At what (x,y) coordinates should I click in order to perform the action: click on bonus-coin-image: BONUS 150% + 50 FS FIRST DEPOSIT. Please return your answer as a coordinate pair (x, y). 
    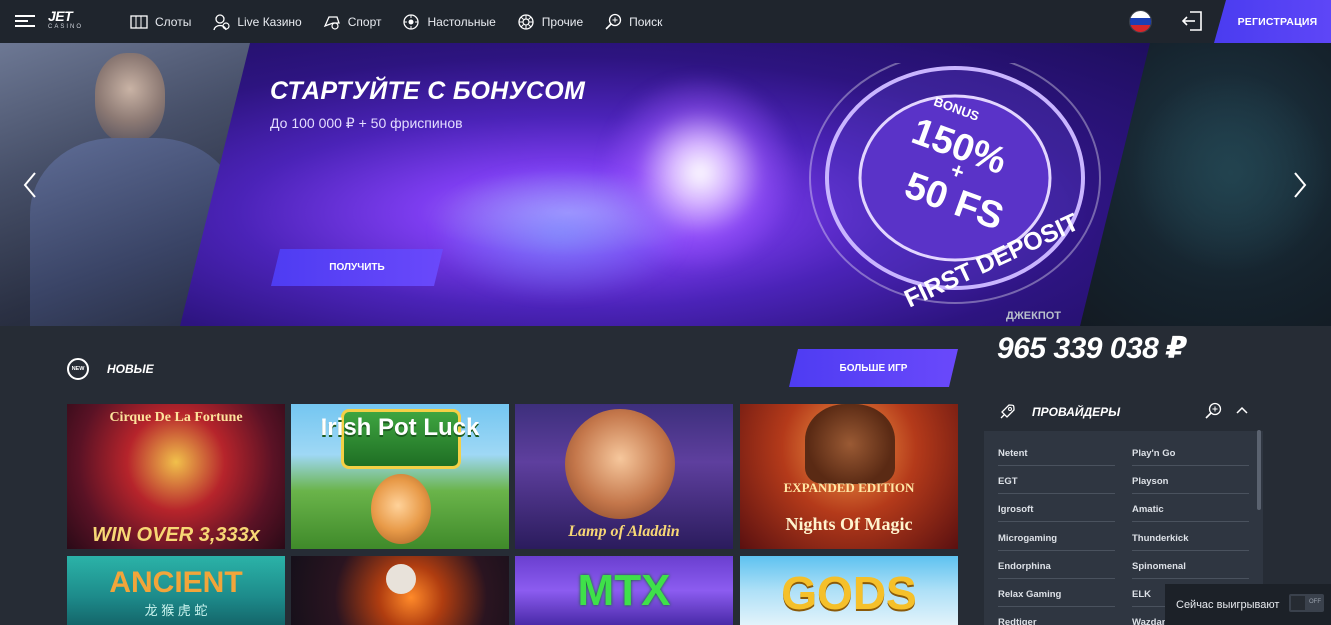
    Looking at the image, I should click on (955, 188).